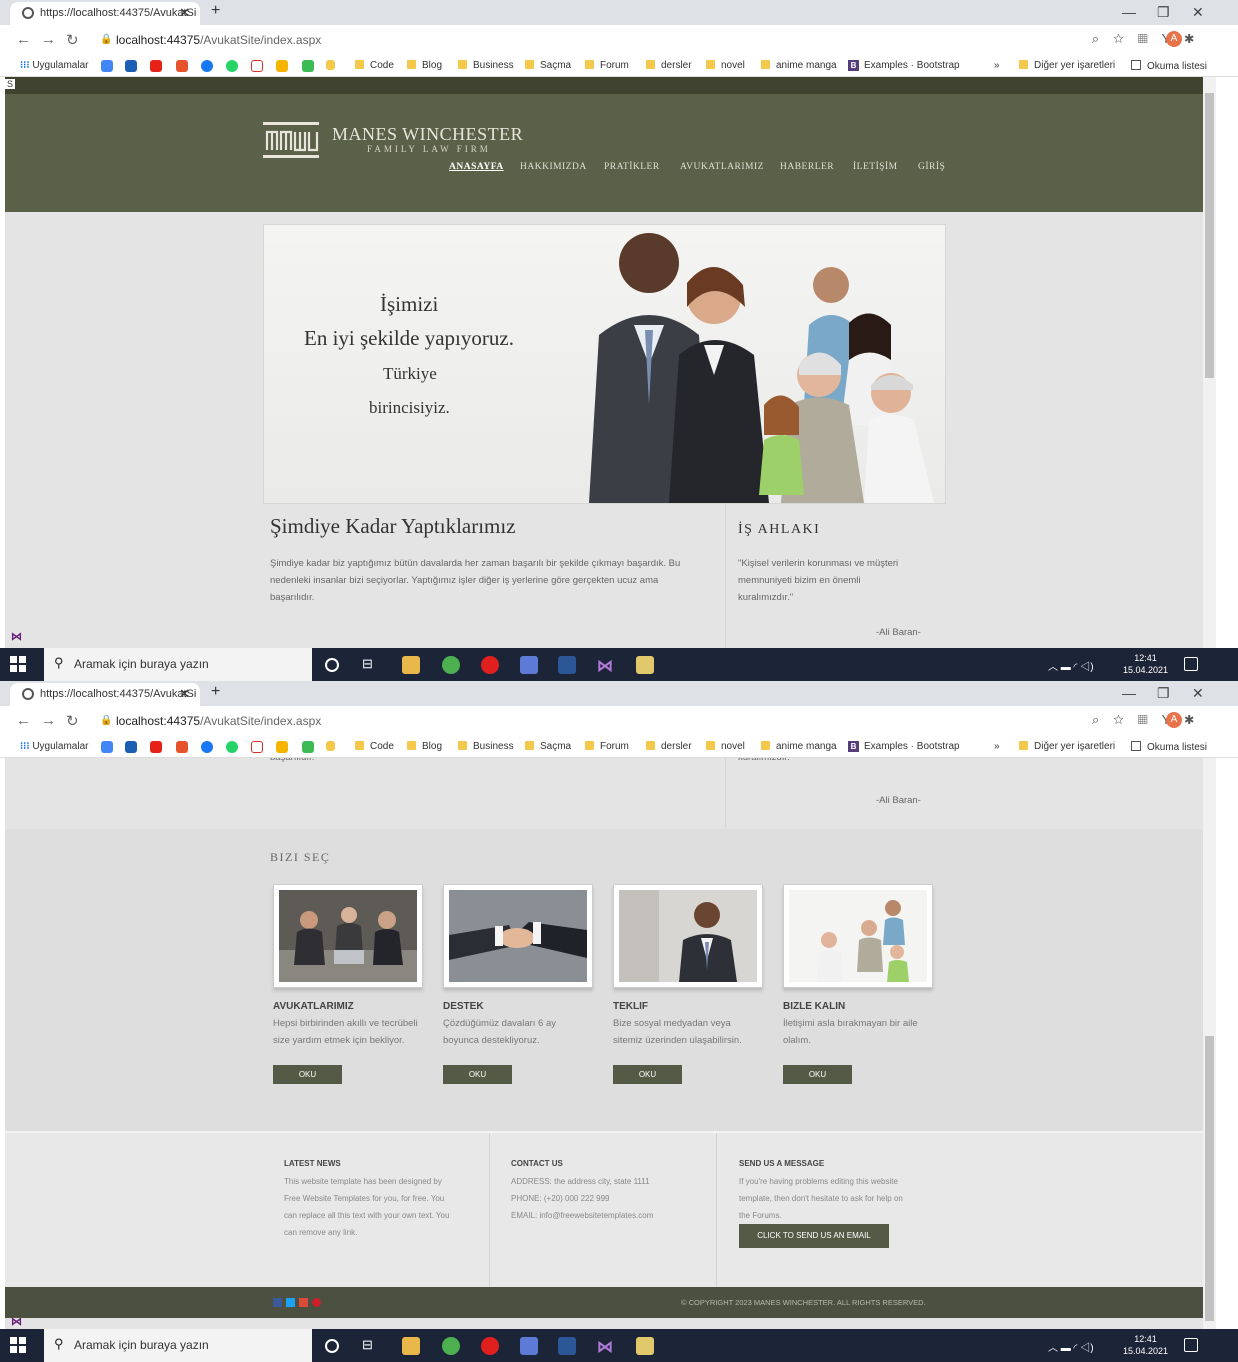 The width and height of the screenshot is (1238, 1362). I want to click on card-image-stay-with-us, so click(858, 936).